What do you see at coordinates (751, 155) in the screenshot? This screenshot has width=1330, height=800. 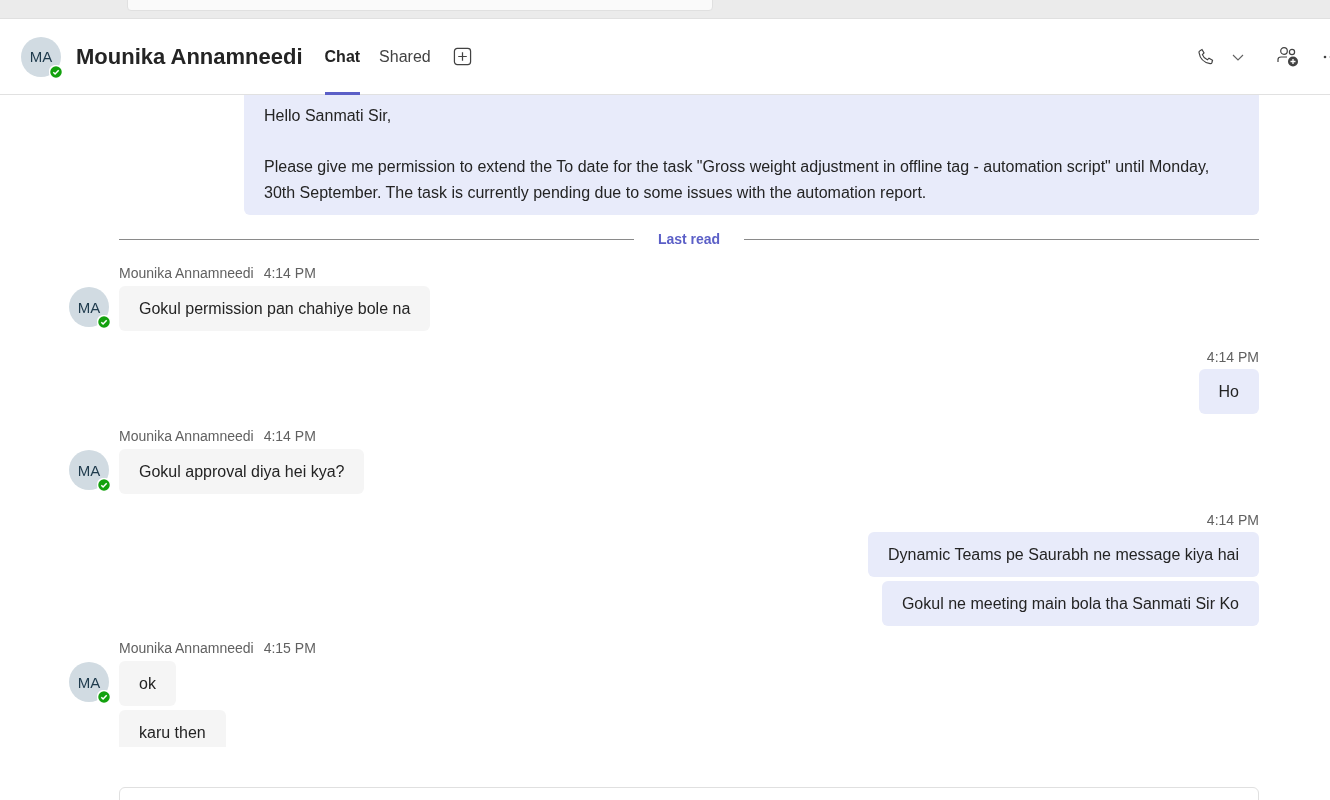 I see `message-bubble: Hello Sanmati Sir, Please give me permission to extend the To date for the task "Gross weight adjustment in offline tag - automation script" until Monday, 30th September. The task is currently pending due to some issues with the automation report.` at bounding box center [751, 155].